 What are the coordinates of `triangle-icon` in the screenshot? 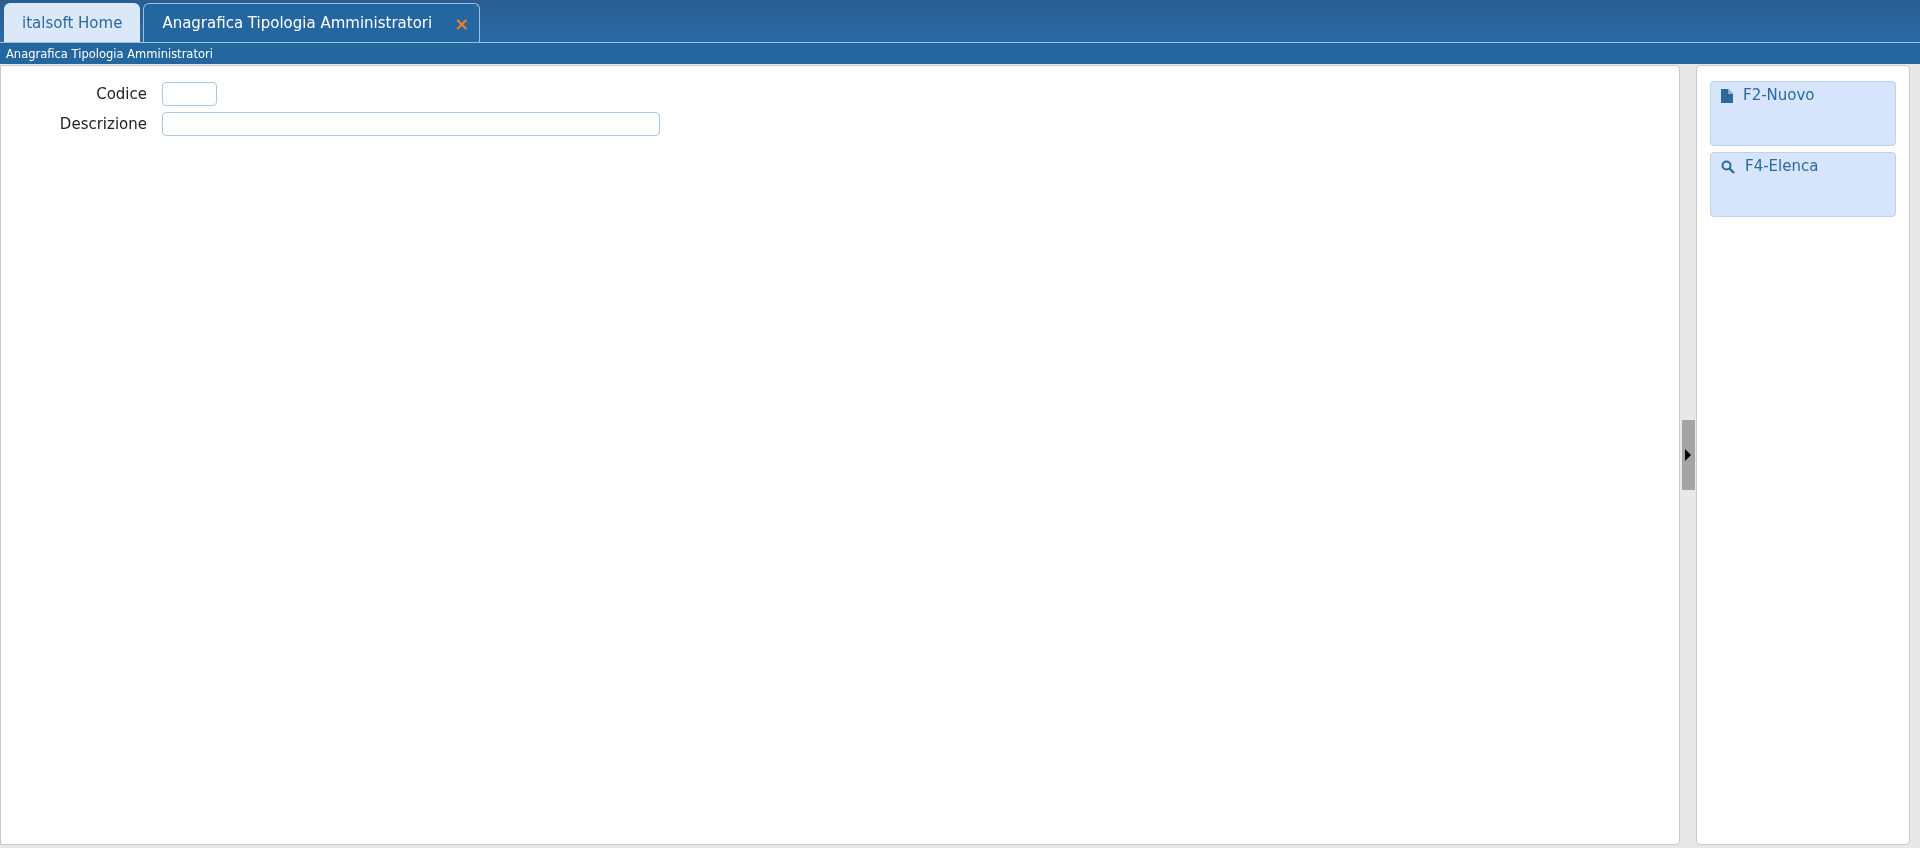 It's located at (1688, 455).